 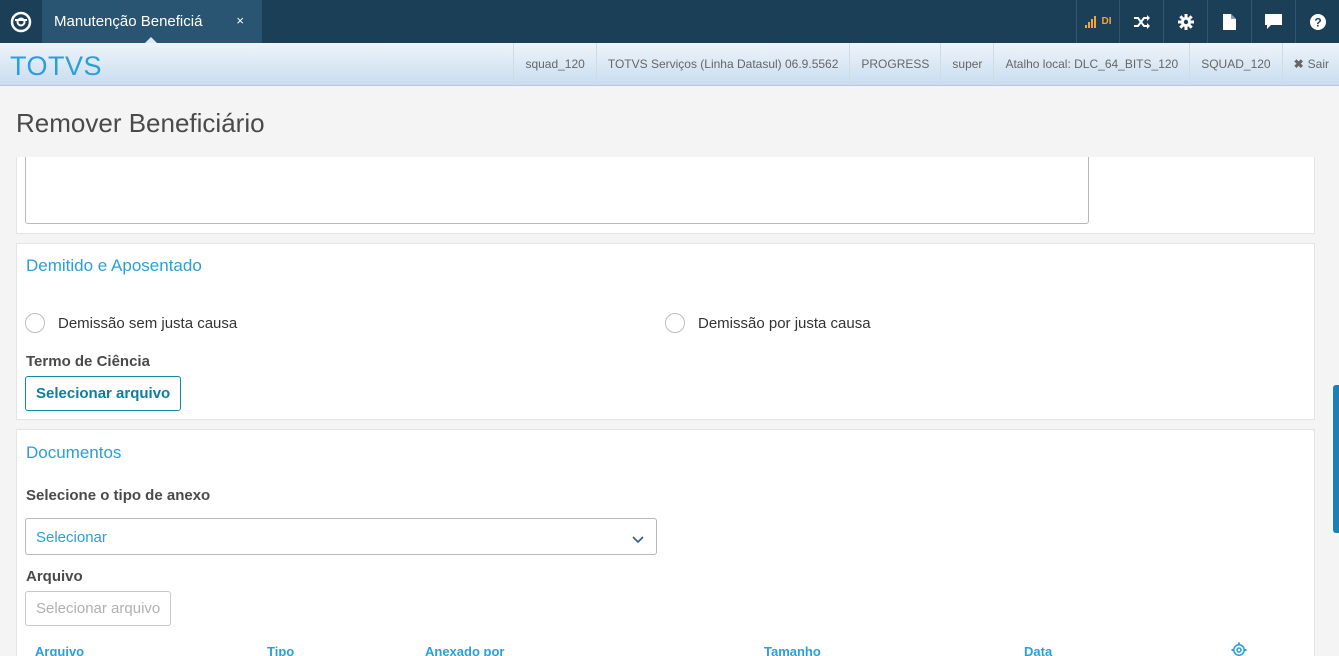 I want to click on gear-icon, so click(x=1185, y=21).